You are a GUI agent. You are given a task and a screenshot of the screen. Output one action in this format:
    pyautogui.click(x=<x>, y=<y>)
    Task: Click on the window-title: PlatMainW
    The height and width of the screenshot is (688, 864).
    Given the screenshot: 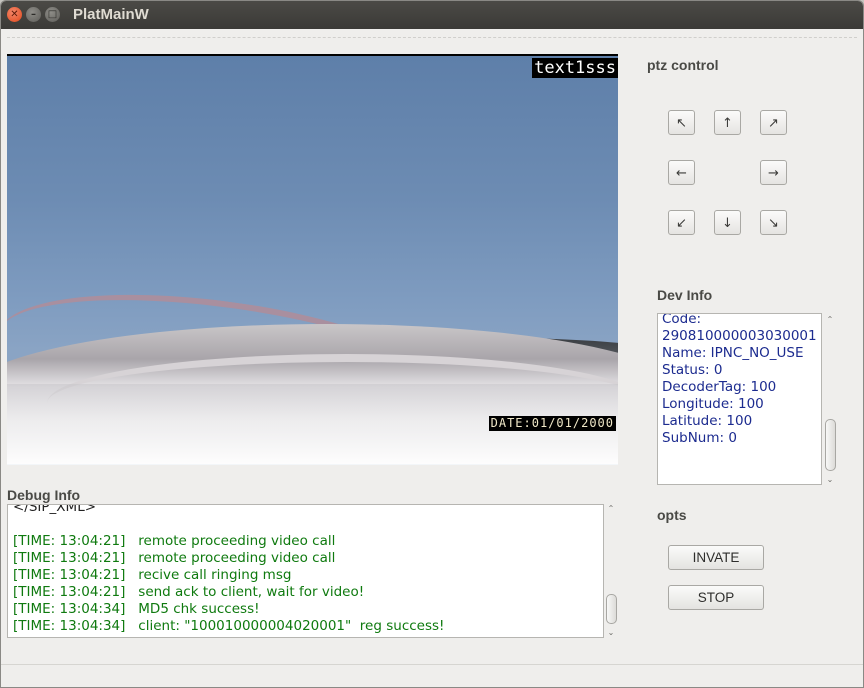 What is the action you would take?
    pyautogui.click(x=111, y=14)
    